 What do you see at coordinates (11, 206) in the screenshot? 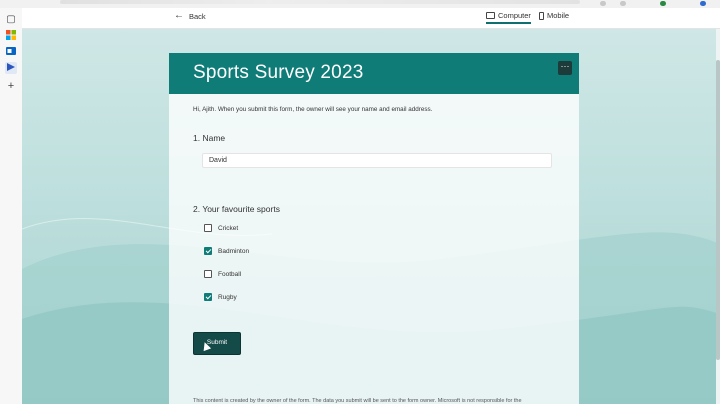
I see `browser-sidebar: ▢ +` at bounding box center [11, 206].